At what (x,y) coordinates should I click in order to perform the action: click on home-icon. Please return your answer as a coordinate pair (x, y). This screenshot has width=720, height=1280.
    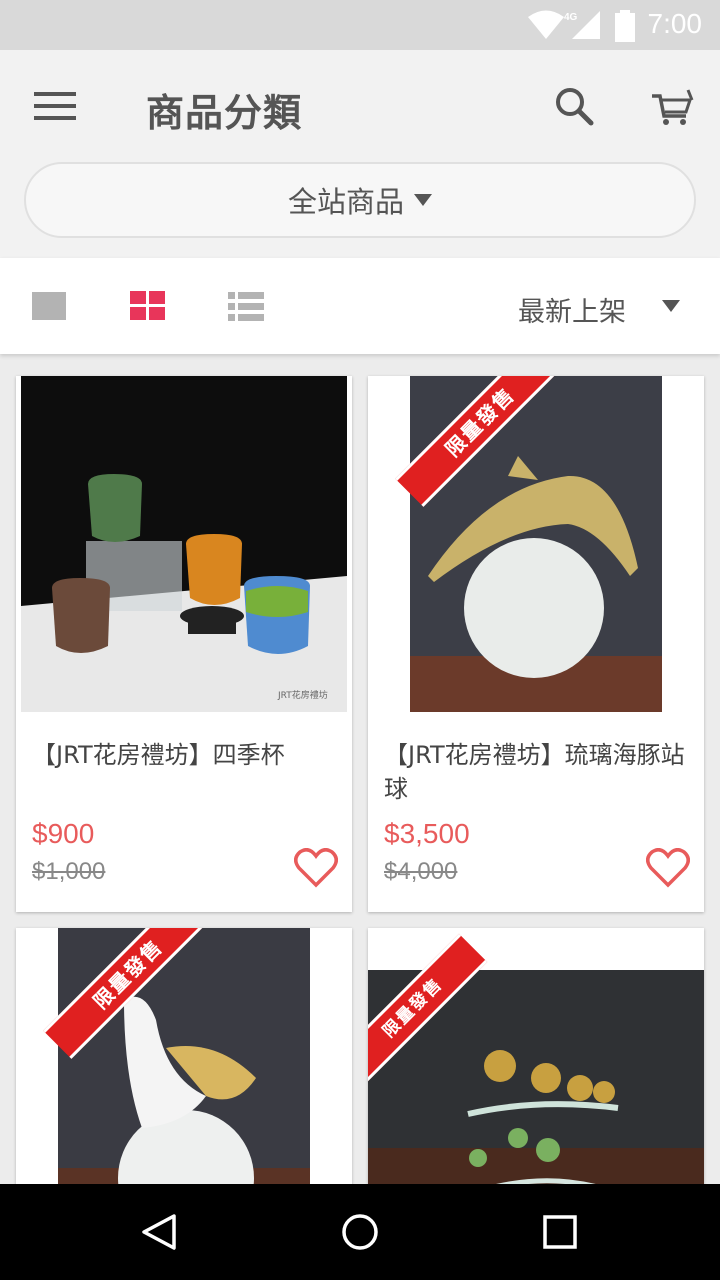
    Looking at the image, I should click on (360, 1232).